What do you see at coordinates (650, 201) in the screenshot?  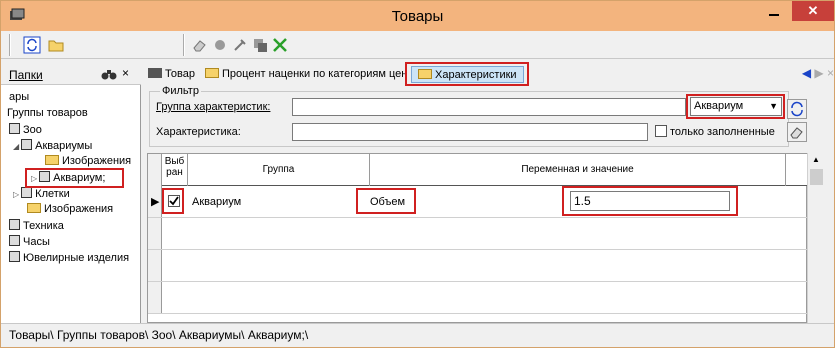 I see `highlight-value` at bounding box center [650, 201].